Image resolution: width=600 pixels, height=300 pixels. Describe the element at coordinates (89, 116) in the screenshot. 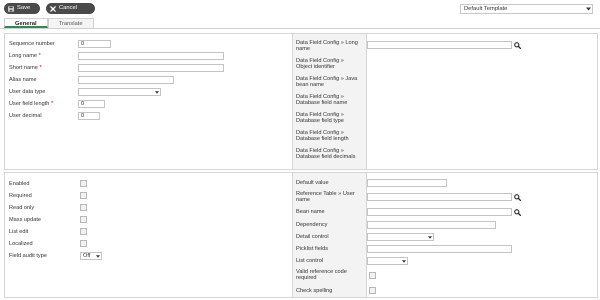

I see `user-decimal-input: 0` at that location.